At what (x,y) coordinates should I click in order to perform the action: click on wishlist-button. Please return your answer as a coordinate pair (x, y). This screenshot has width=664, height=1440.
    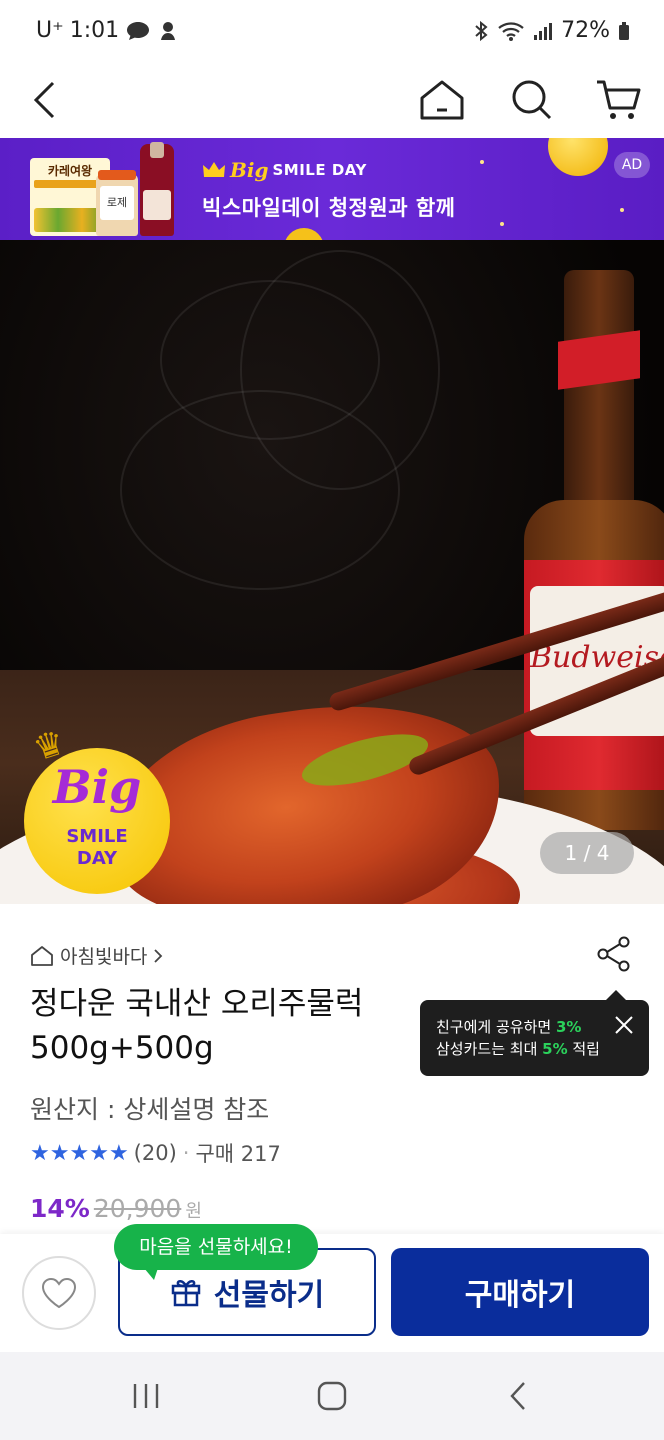
    Looking at the image, I should click on (59, 1293).